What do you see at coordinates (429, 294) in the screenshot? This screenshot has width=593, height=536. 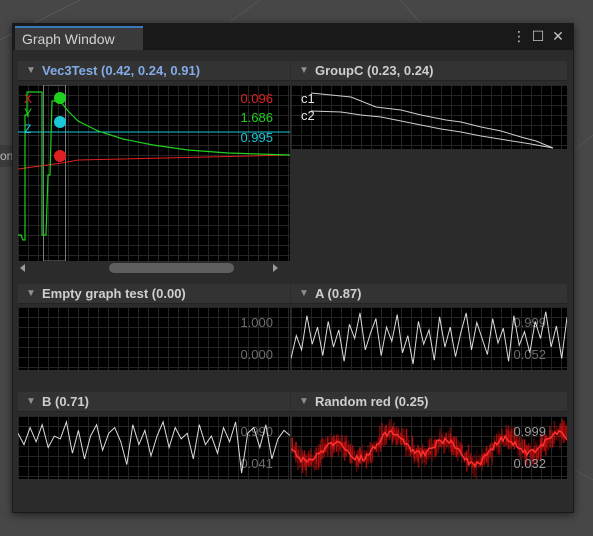 I see `a-graph-header: ▼ A (0.87)` at bounding box center [429, 294].